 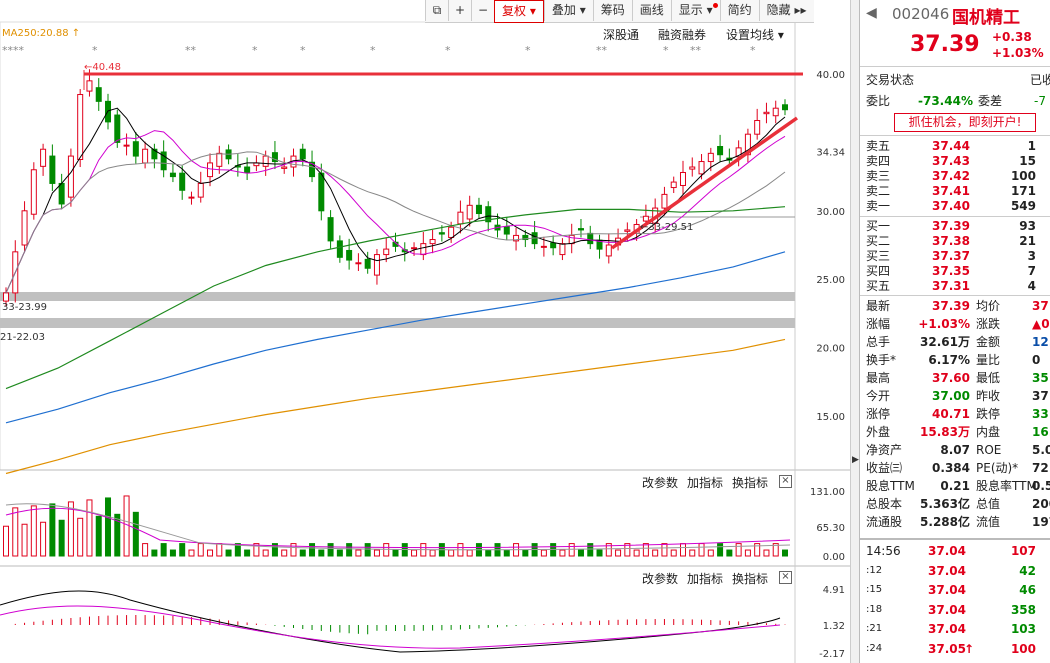 I want to click on tick-price: 37.05, so click(x=947, y=648).